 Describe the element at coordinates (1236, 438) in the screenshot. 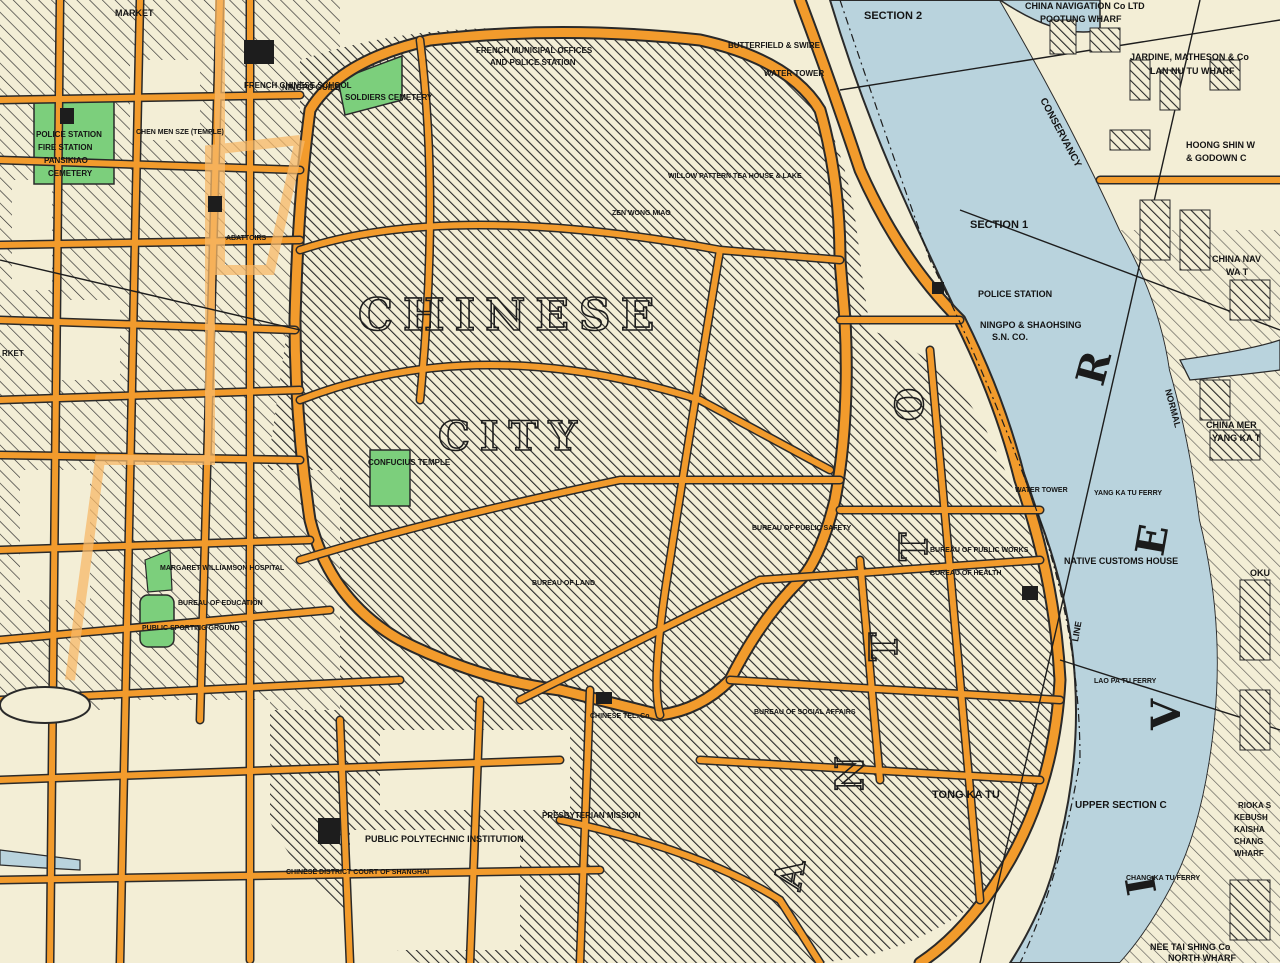

I see `label-yang-ka-t: YANG KA T` at that location.